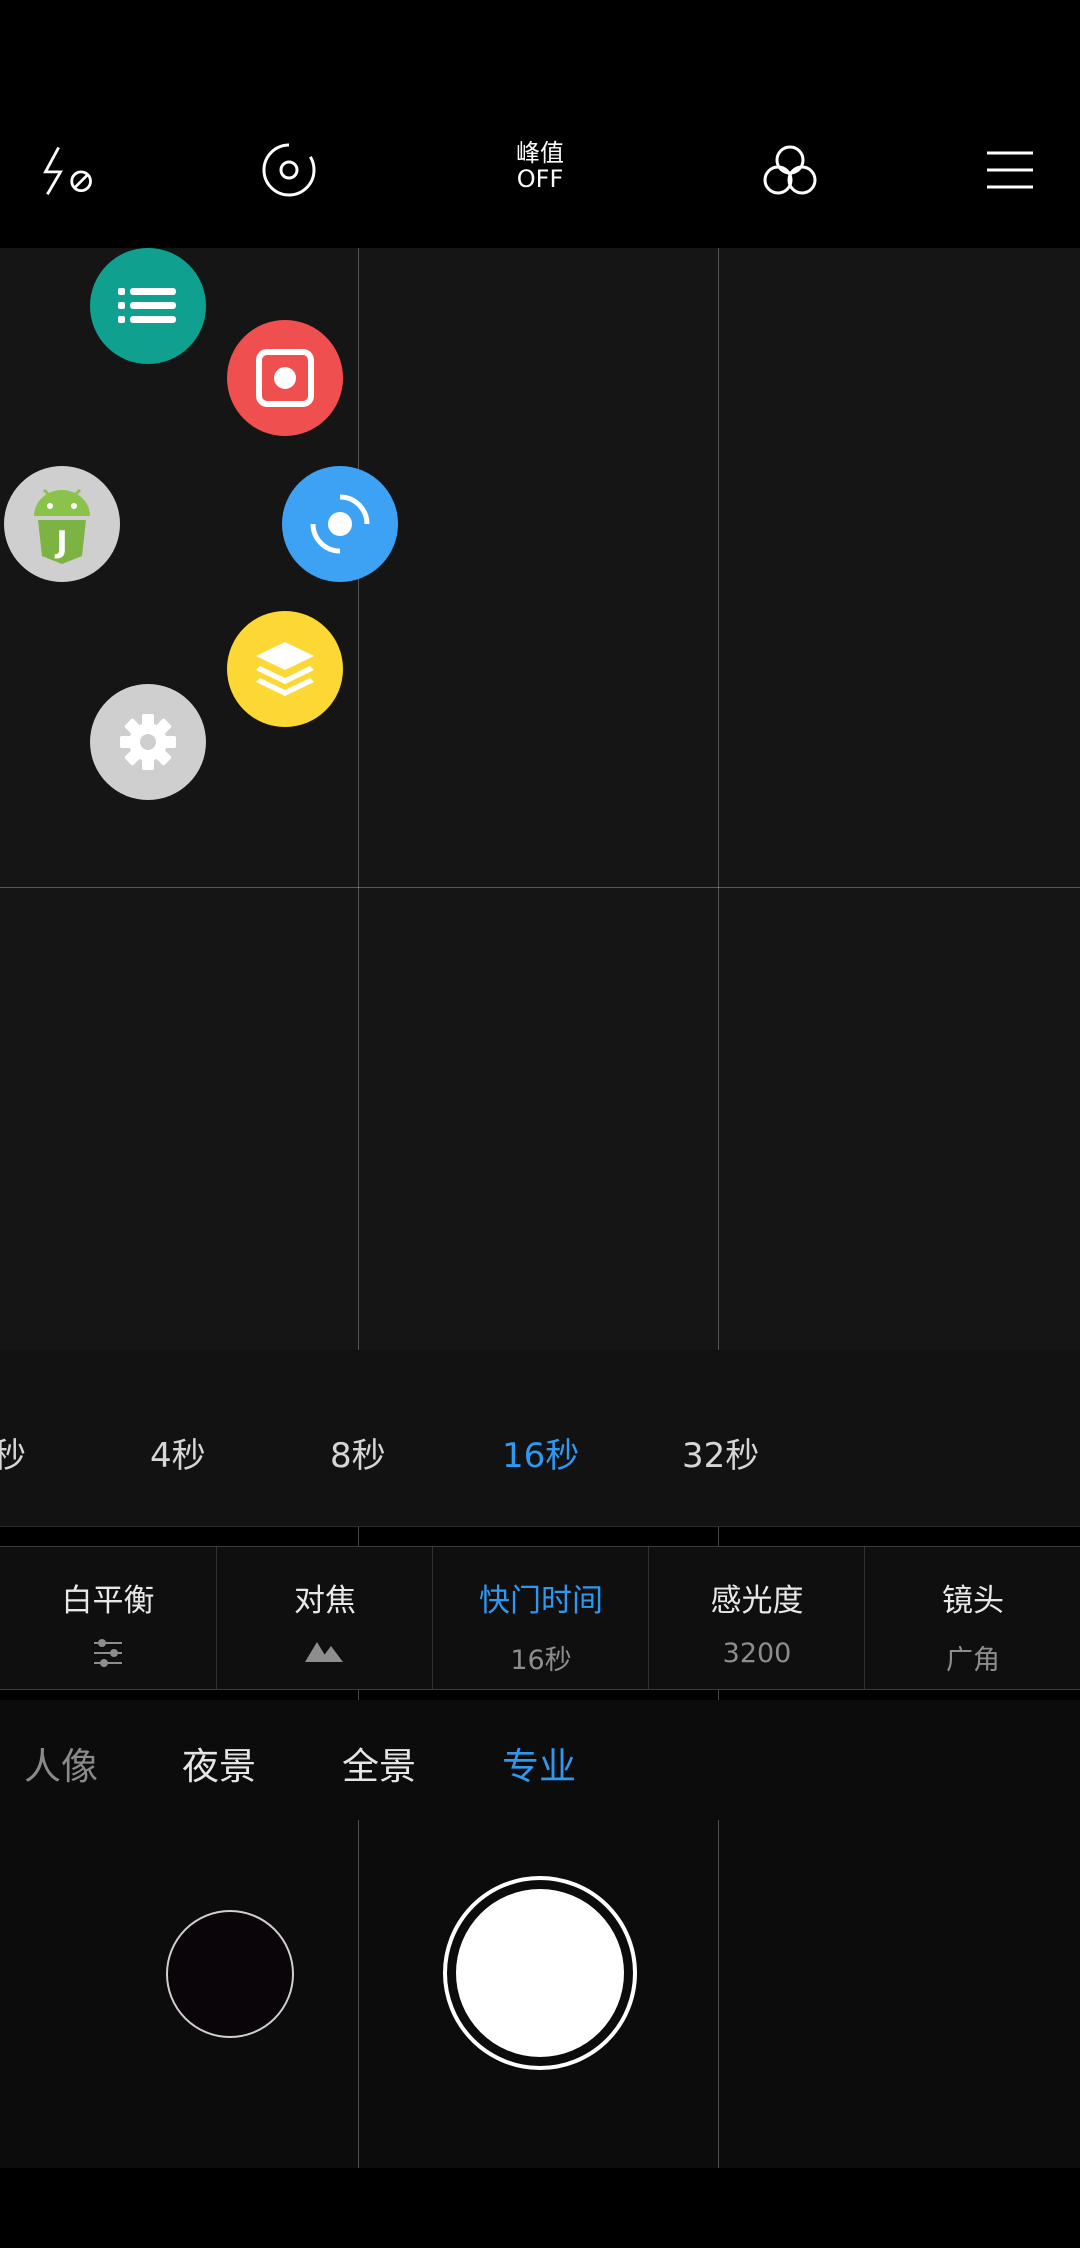  What do you see at coordinates (379, 1763) in the screenshot?
I see `mode-panorama: 全景` at bounding box center [379, 1763].